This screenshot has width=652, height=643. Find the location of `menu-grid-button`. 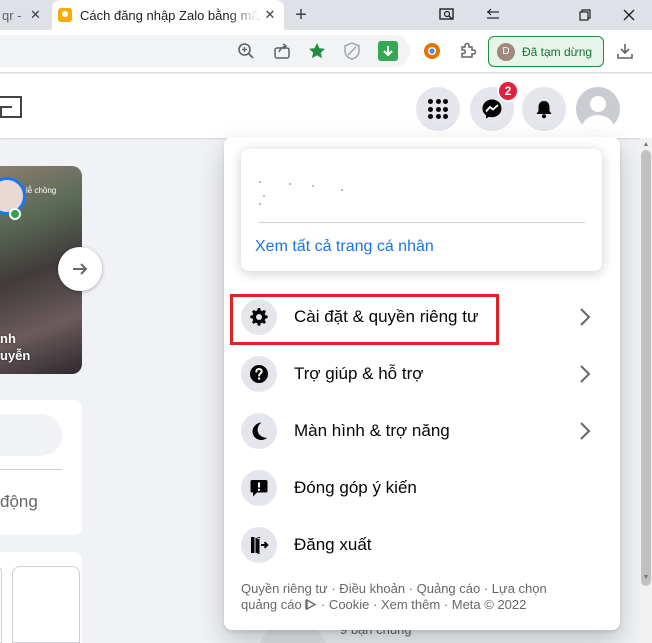

menu-grid-button is located at coordinates (438, 109).